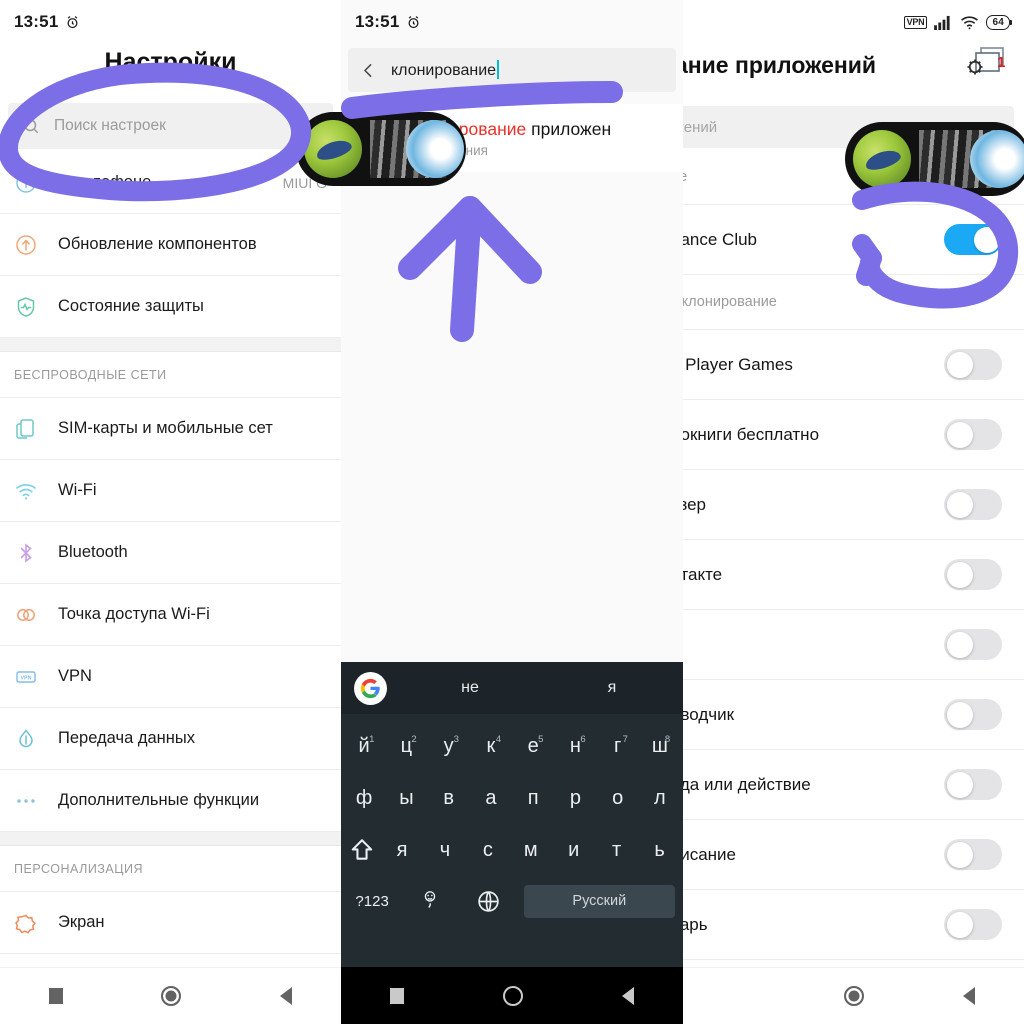 Image resolution: width=1024 pixels, height=1024 pixels. Describe the element at coordinates (853, 240) in the screenshot. I see `cloning-app-row: nance Club` at that location.